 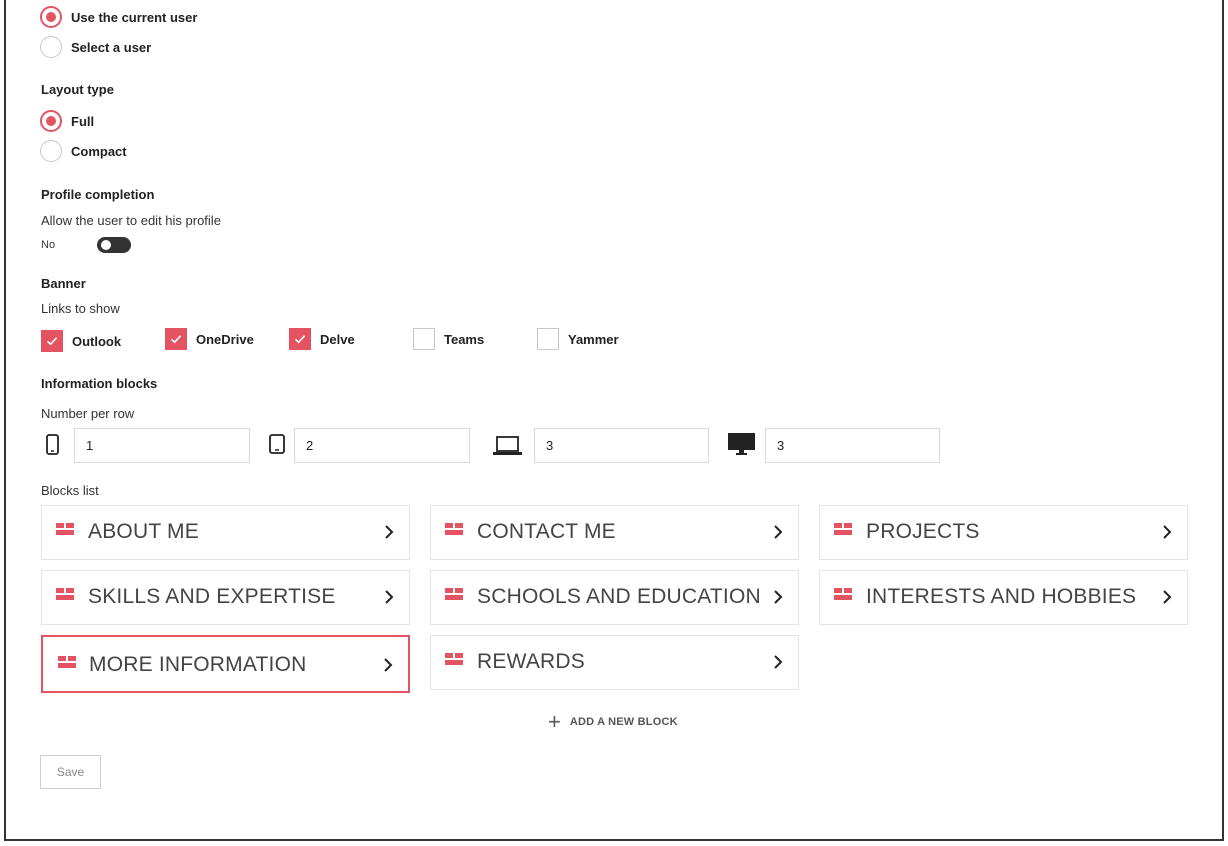 What do you see at coordinates (70, 772) in the screenshot?
I see `save-button: Save` at bounding box center [70, 772].